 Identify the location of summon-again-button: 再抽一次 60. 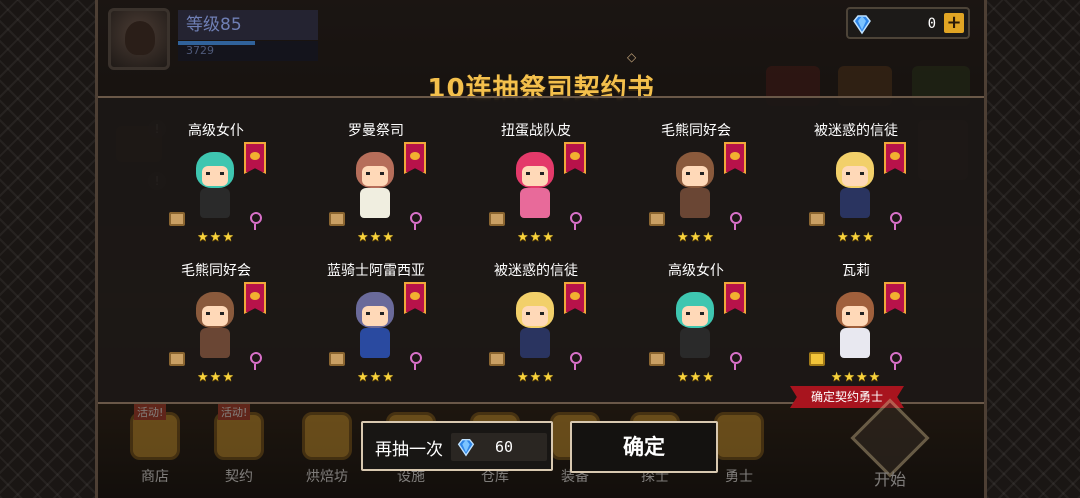
(457, 446).